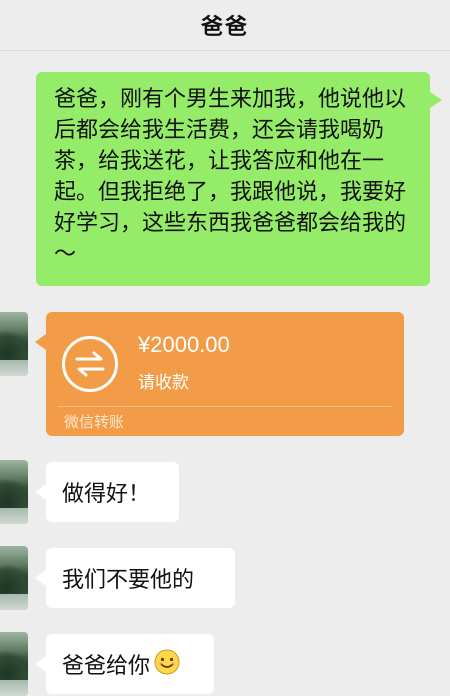 The width and height of the screenshot is (450, 696). Describe the element at coordinates (163, 383) in the screenshot. I see `transfer-status: 请收款` at that location.